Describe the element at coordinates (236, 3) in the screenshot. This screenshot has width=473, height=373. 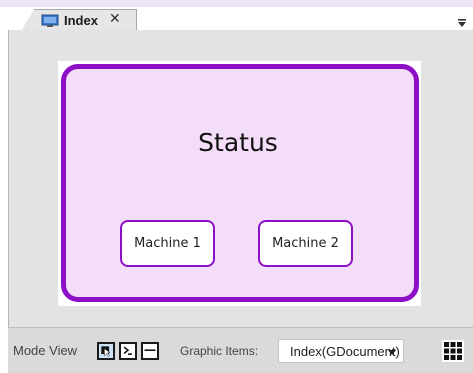
I see `window-top-strip` at that location.